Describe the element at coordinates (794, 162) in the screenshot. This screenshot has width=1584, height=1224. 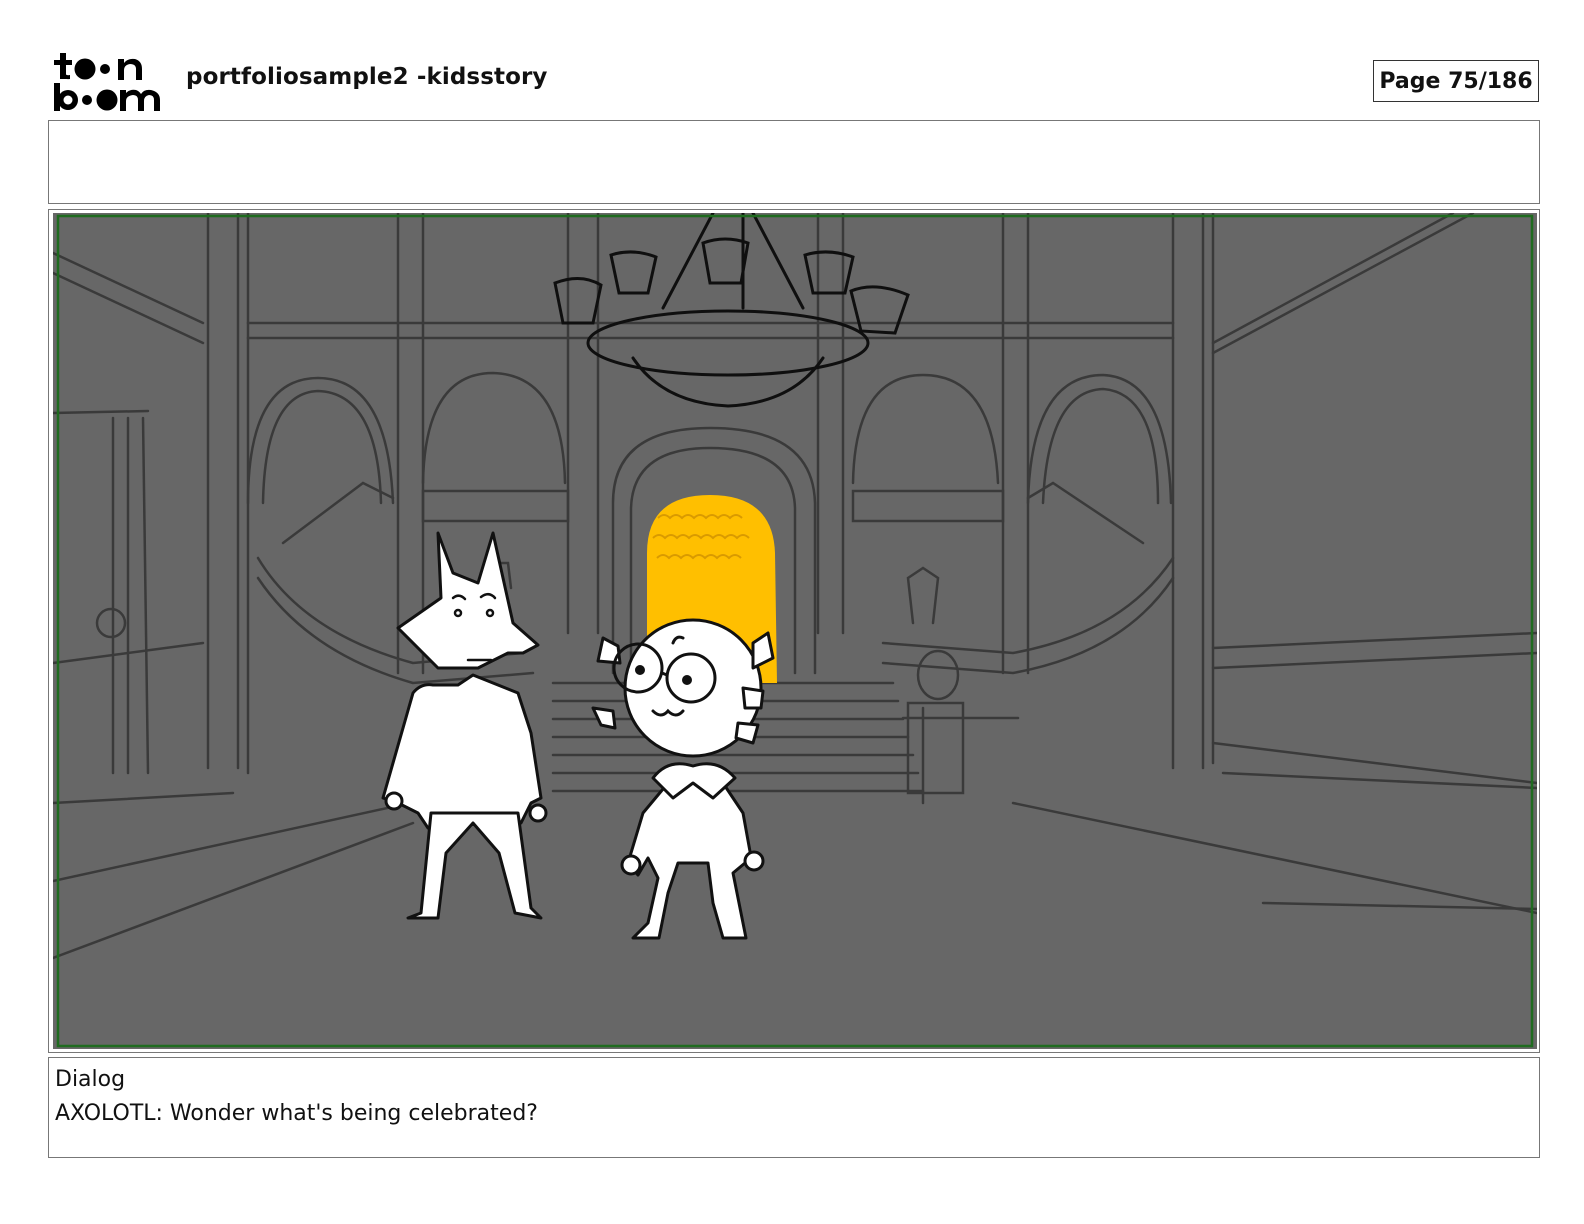
I see `notes-field` at that location.